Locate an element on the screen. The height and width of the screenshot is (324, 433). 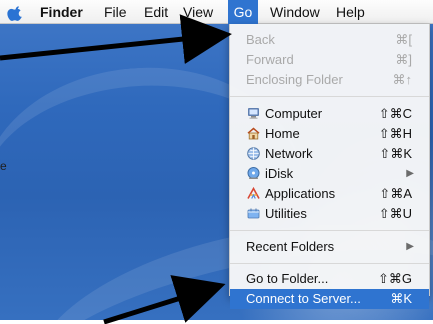
menu-go: Go is located at coordinates (243, 12).